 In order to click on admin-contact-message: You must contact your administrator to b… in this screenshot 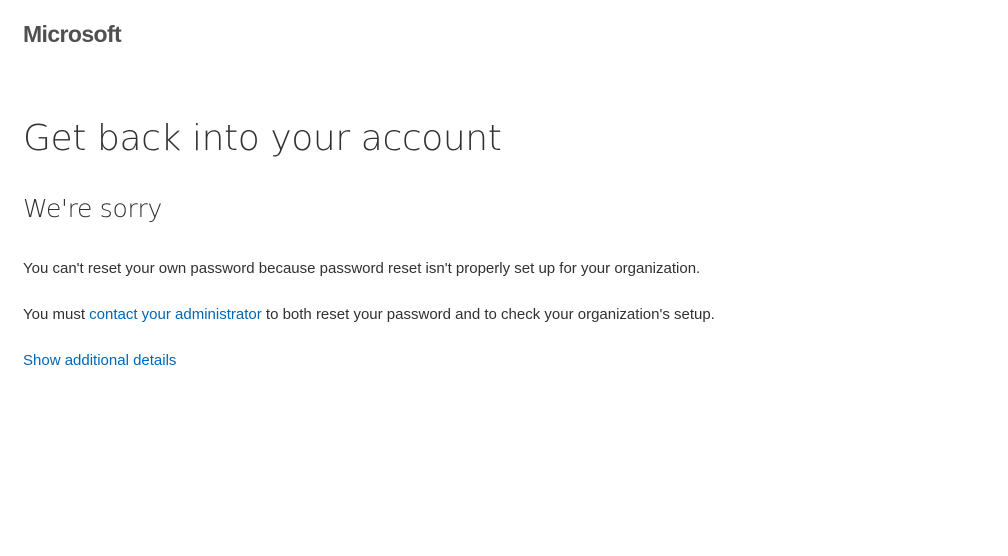, I will do `click(493, 315)`.